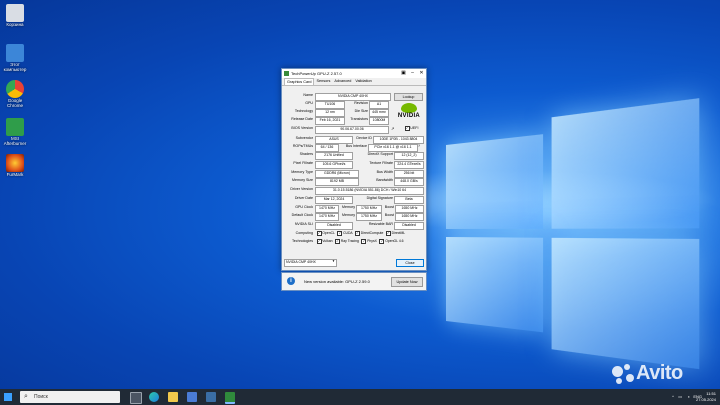 This screenshot has height=405, width=720. Describe the element at coordinates (349, 241) in the screenshot. I see `raytracing-check: Ray Tracing` at that location.